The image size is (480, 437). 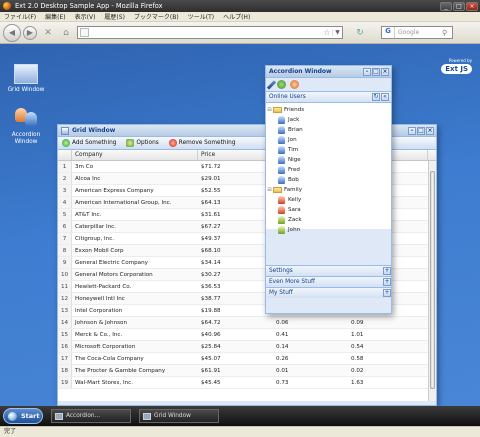 What do you see at coordinates (446, 6) in the screenshot?
I see `minimize-button: _` at bounding box center [446, 6].